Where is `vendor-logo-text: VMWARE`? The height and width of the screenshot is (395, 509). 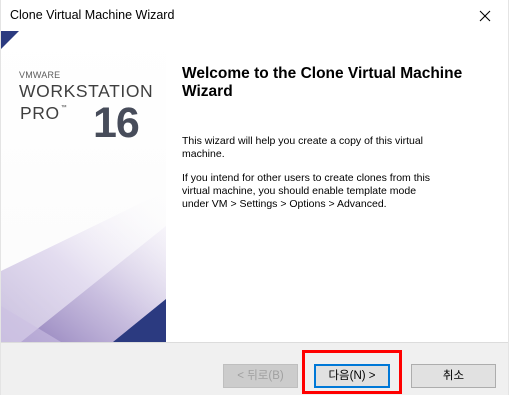
vendor-logo-text: VMWARE is located at coordinates (40, 75).